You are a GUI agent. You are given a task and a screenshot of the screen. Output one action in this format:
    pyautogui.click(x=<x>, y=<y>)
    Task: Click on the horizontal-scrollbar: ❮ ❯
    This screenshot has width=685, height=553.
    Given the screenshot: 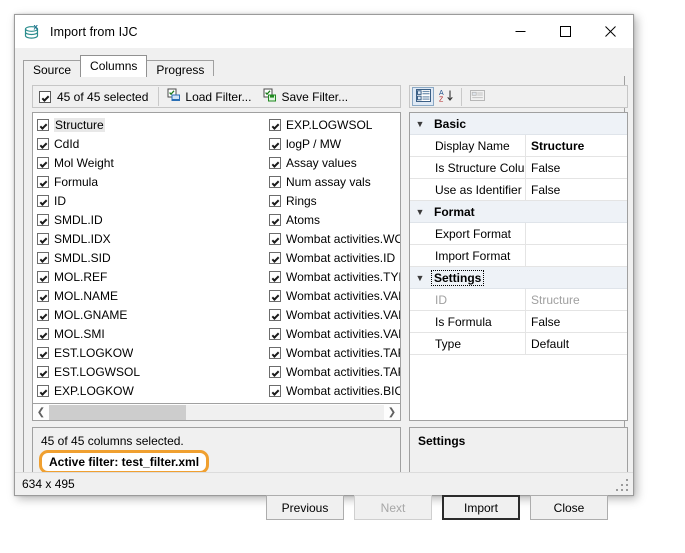 What is the action you would take?
    pyautogui.click(x=216, y=412)
    